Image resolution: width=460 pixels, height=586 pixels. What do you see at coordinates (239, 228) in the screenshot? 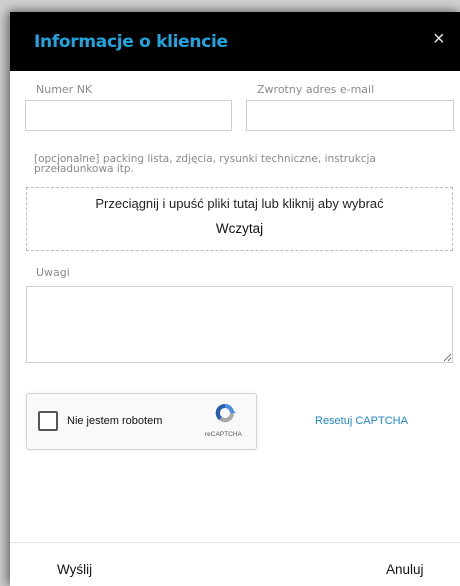
I see `upload-button: Wczytaj` at bounding box center [239, 228].